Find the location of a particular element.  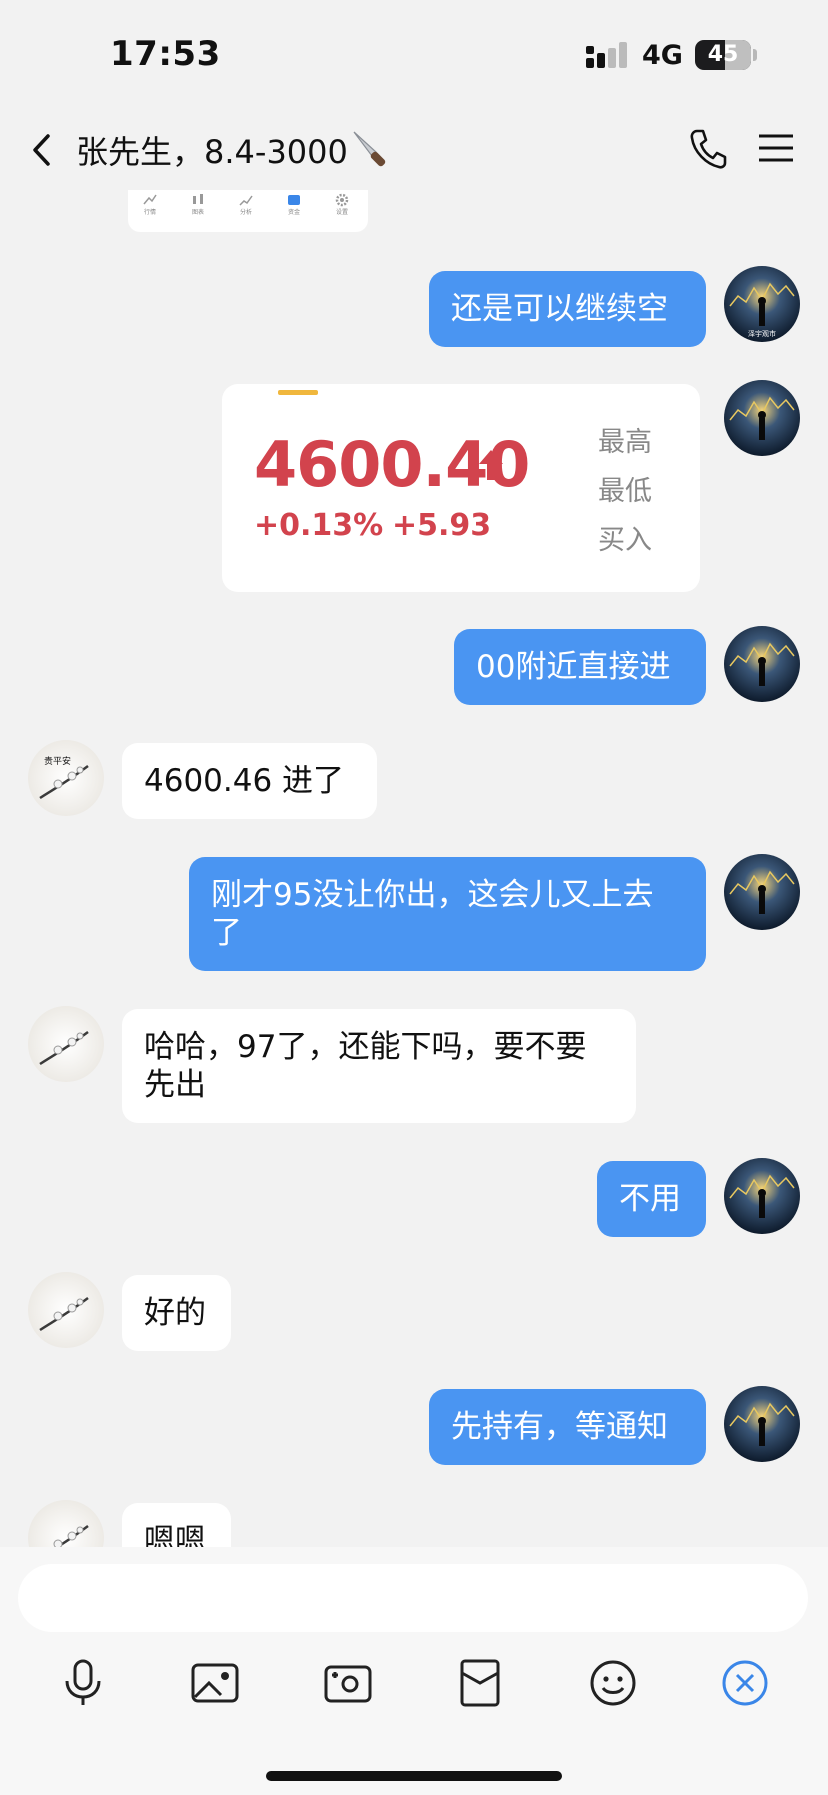

message-input is located at coordinates (413, 1598).